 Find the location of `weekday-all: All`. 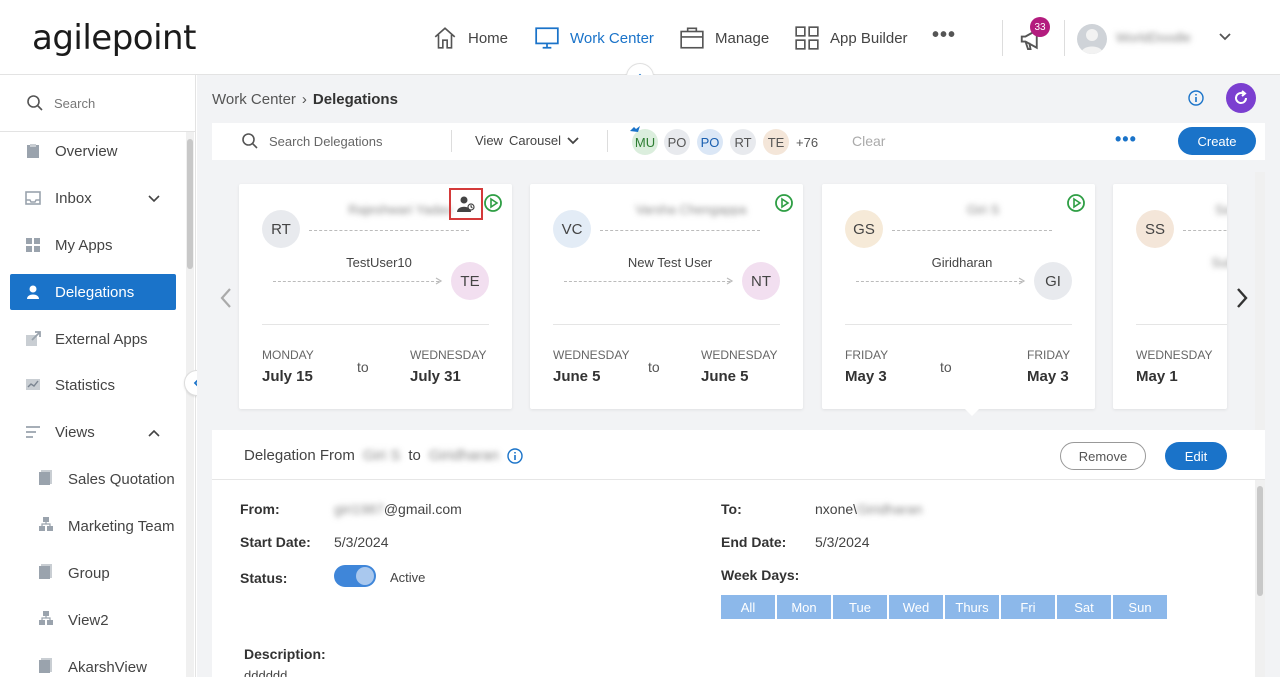

weekday-all: All is located at coordinates (748, 607).